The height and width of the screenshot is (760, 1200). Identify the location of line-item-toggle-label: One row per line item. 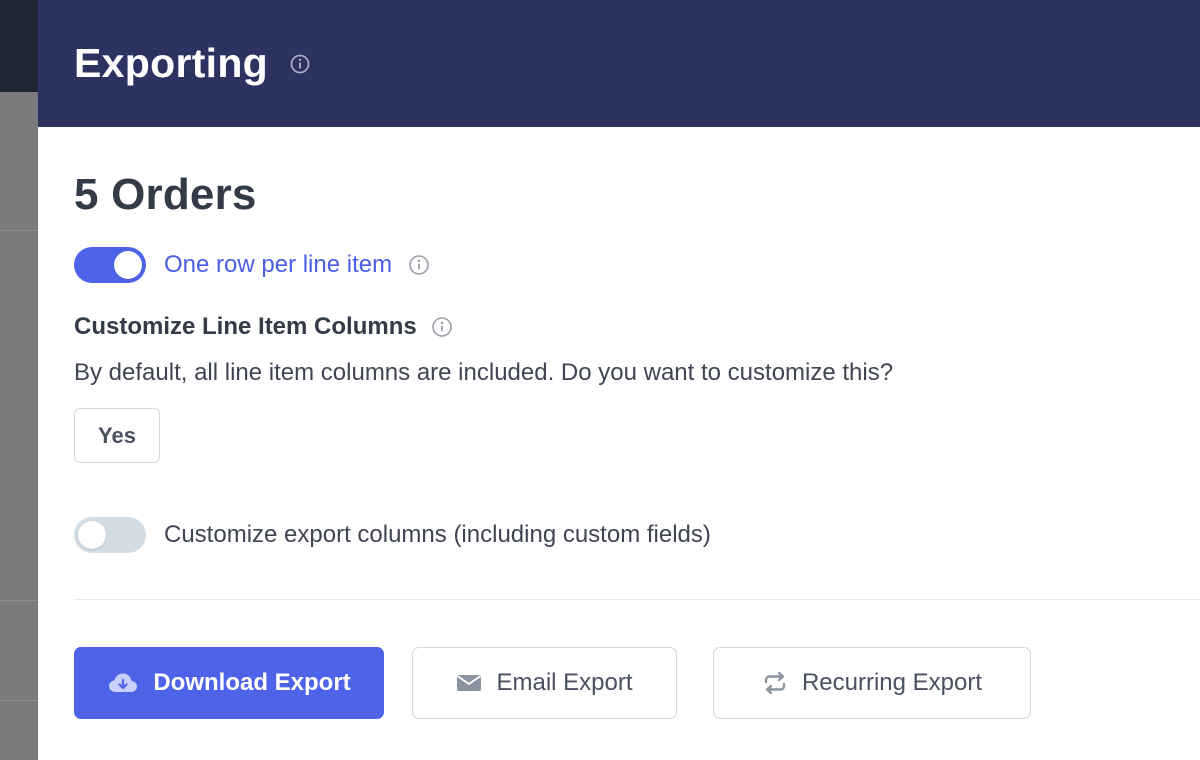
(278, 265).